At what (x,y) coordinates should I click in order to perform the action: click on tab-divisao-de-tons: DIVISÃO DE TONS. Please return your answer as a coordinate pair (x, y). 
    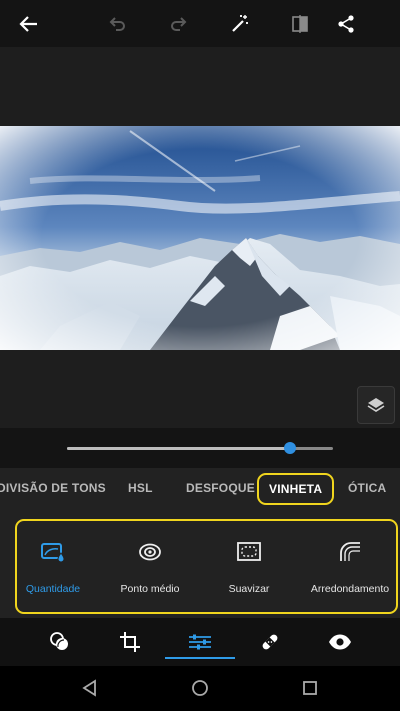
    Looking at the image, I should click on (53, 491).